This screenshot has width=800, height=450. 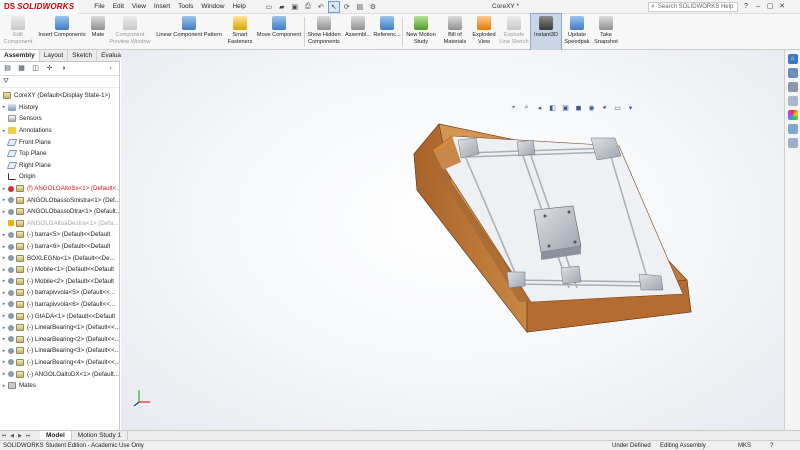 What do you see at coordinates (513, 107) in the screenshot?
I see `zoom-to-fit-icon: ⌖` at bounding box center [513, 107].